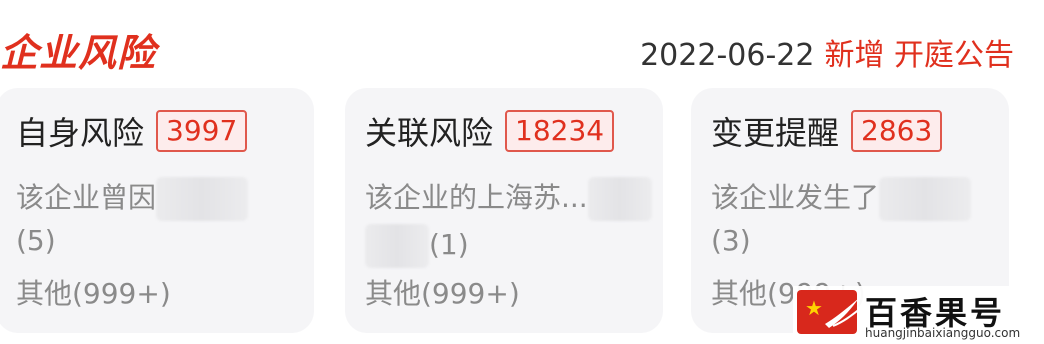 The width and height of the screenshot is (1044, 344). I want to click on watermark-logo-icon: ★, so click(827, 312).